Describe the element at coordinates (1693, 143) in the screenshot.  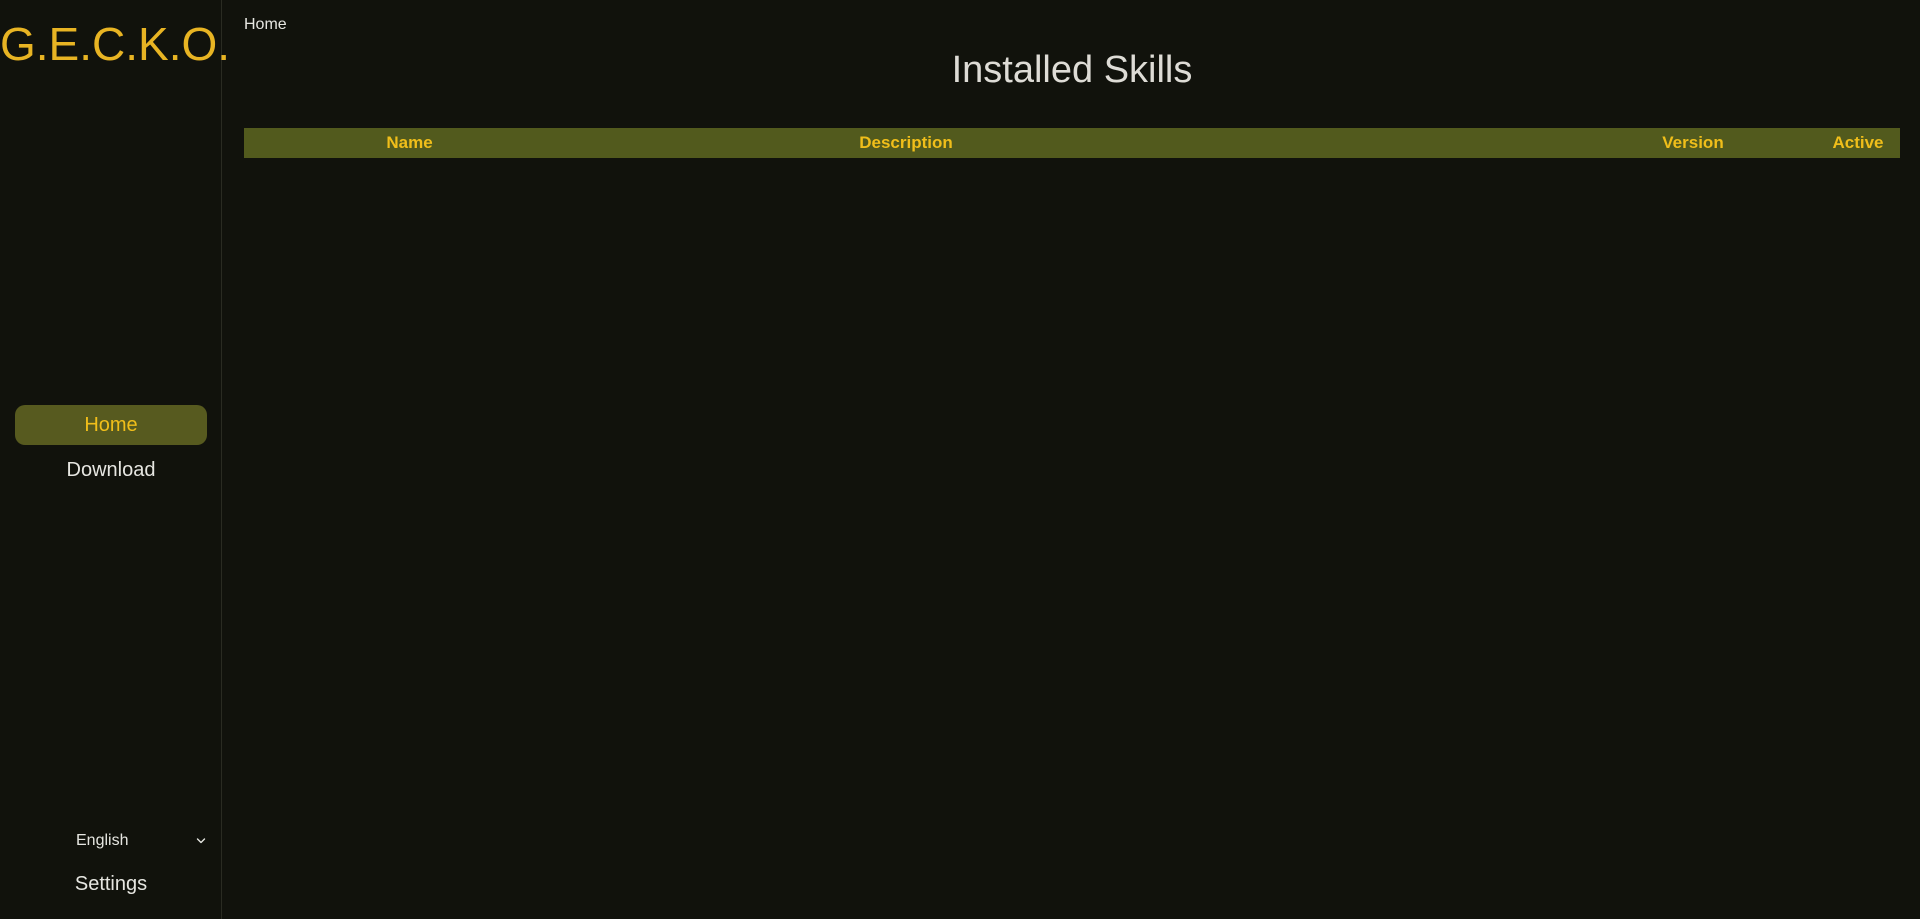
I see `column-header-version: Version` at that location.